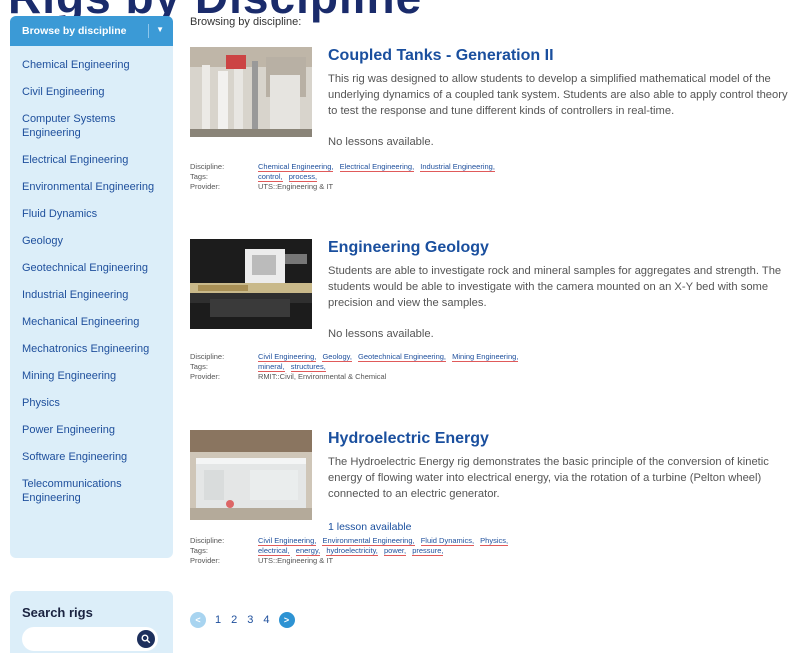 Image resolution: width=807 pixels, height=653 pixels. Describe the element at coordinates (286, 620) in the screenshot. I see `next-page-icon: >` at that location.